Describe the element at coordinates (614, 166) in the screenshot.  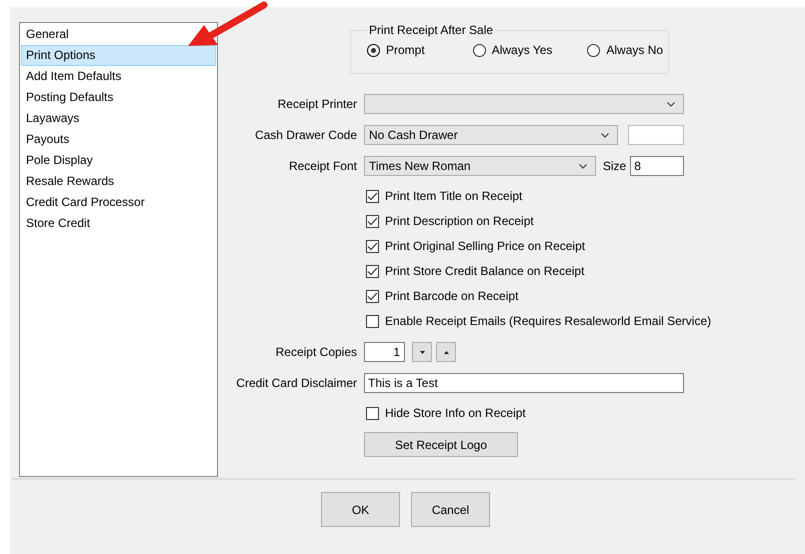
I see `field-label: Size` at that location.